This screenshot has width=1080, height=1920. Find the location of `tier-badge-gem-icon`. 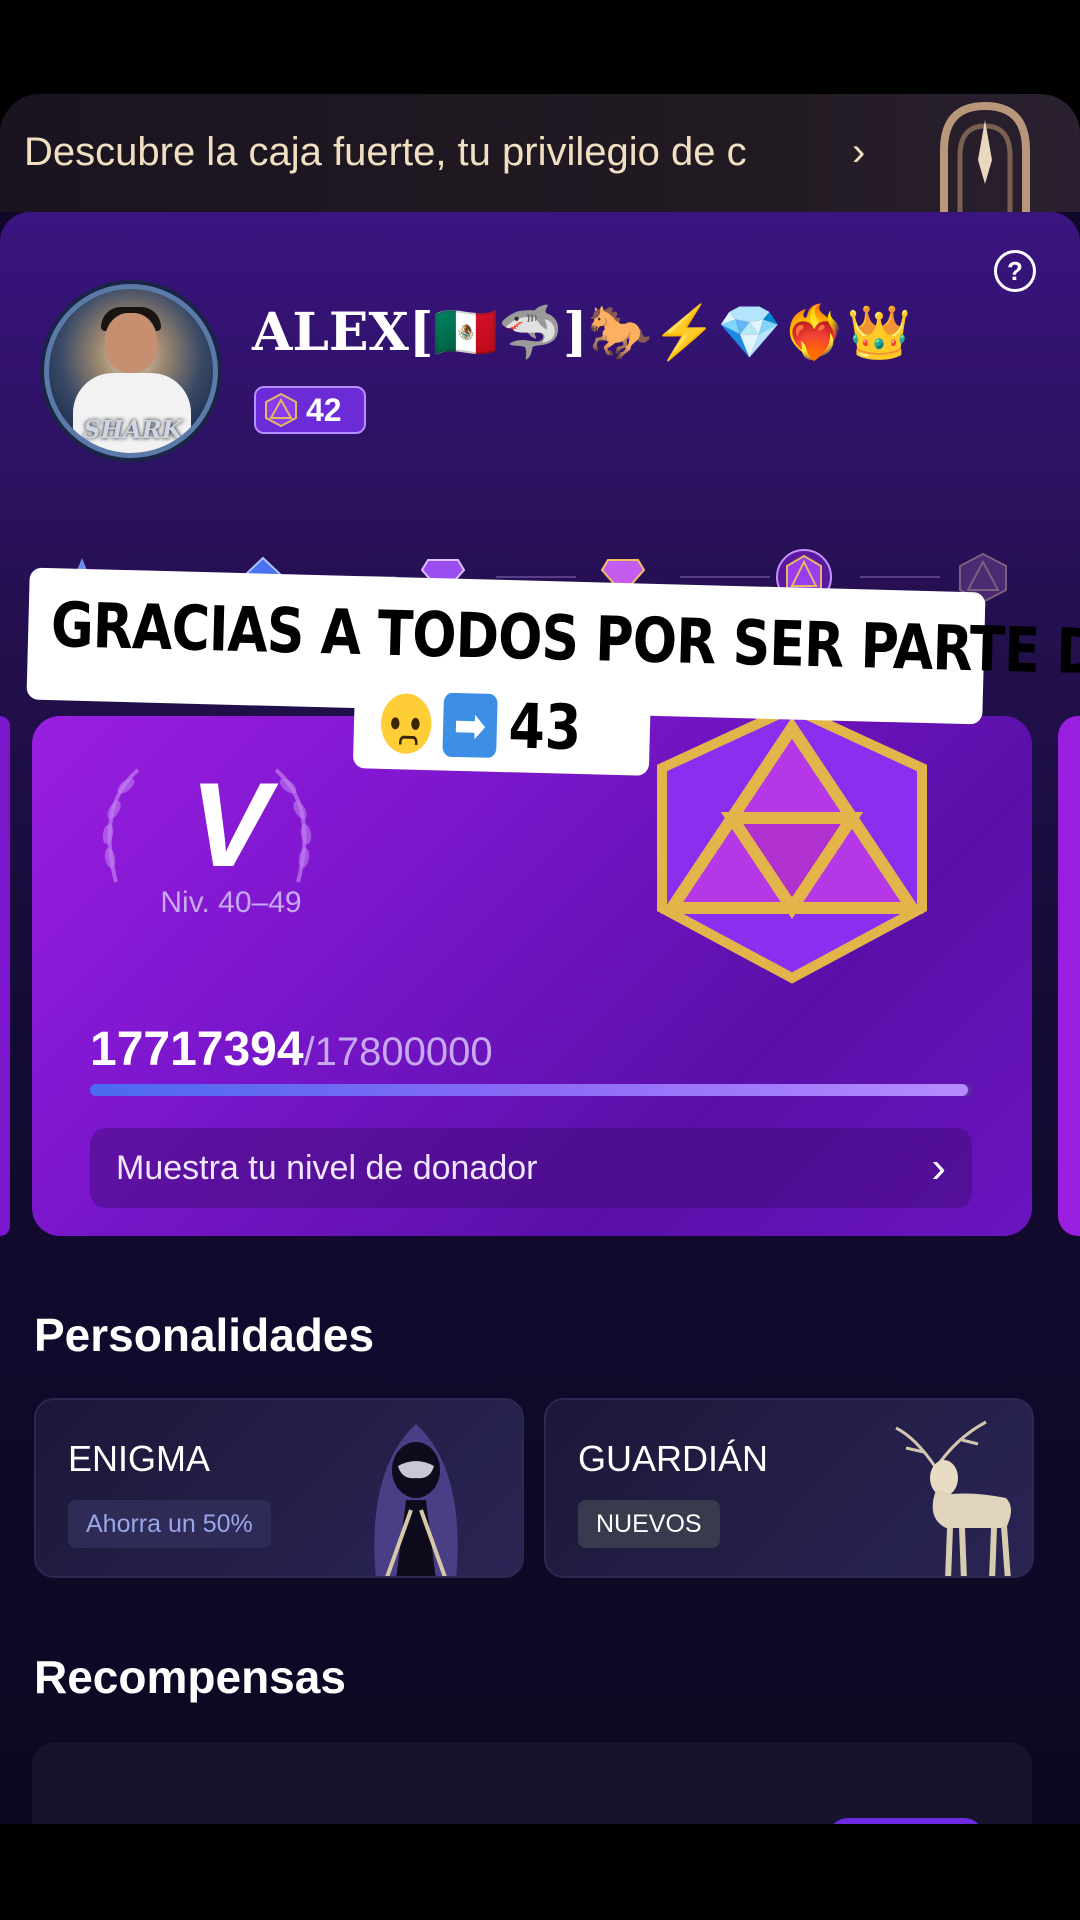

tier-badge-gem-icon is located at coordinates (792, 850).